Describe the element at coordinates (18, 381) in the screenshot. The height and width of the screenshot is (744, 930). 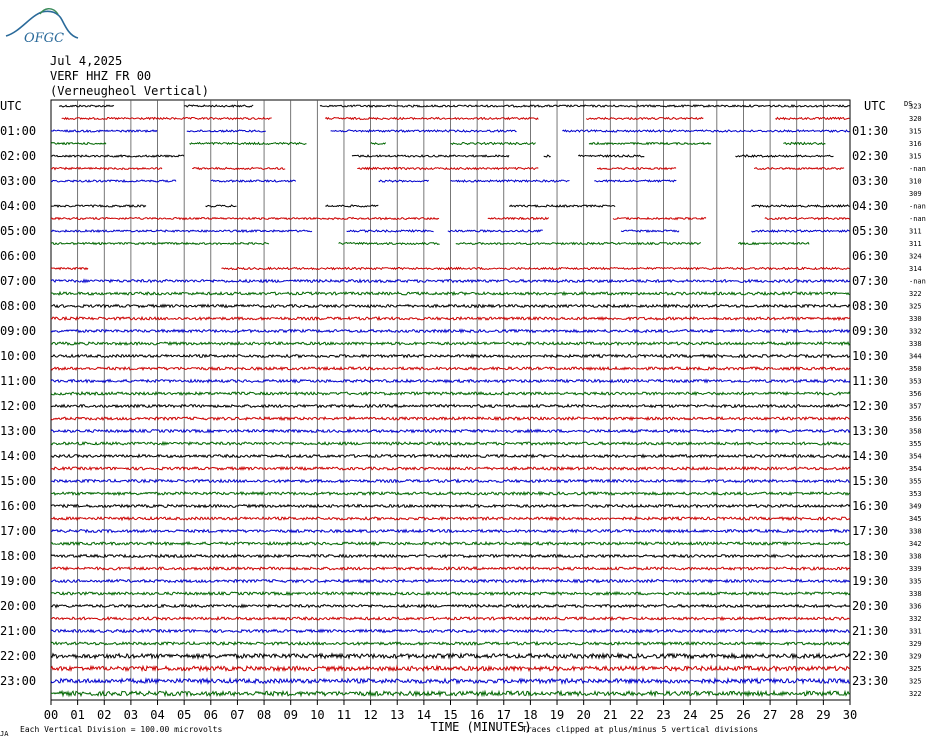
I see `left-time-label: 11:00` at that location.